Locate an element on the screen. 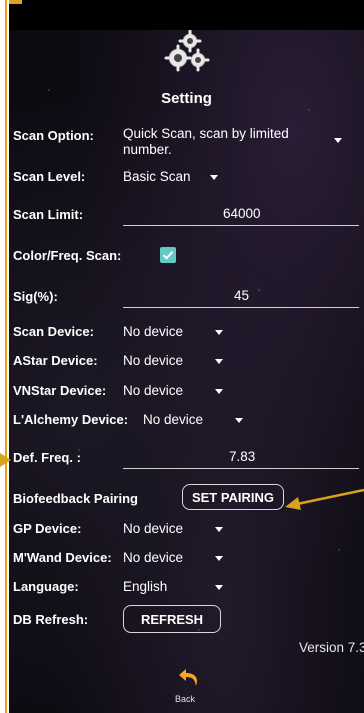 The height and width of the screenshot is (713, 364). scan-device-row: Scan Device: is located at coordinates (53, 331).